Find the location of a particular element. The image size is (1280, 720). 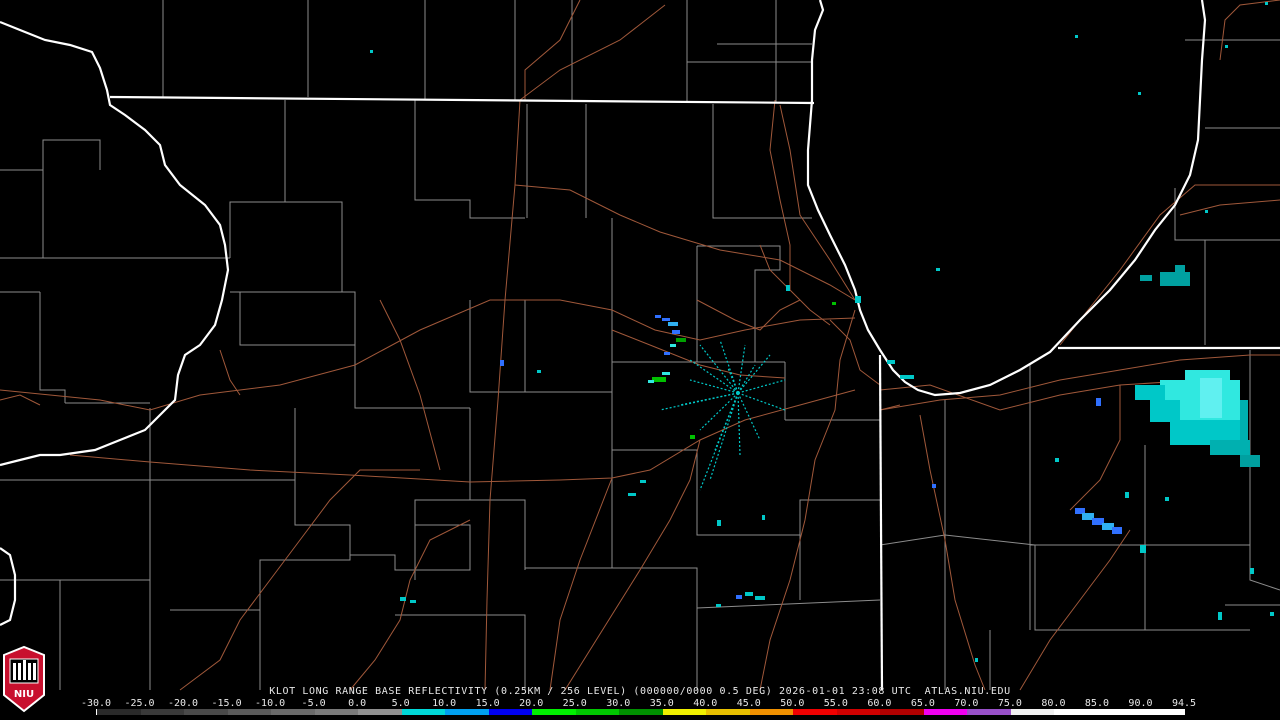

scale-tick-label: 25.0 is located at coordinates (574, 703).